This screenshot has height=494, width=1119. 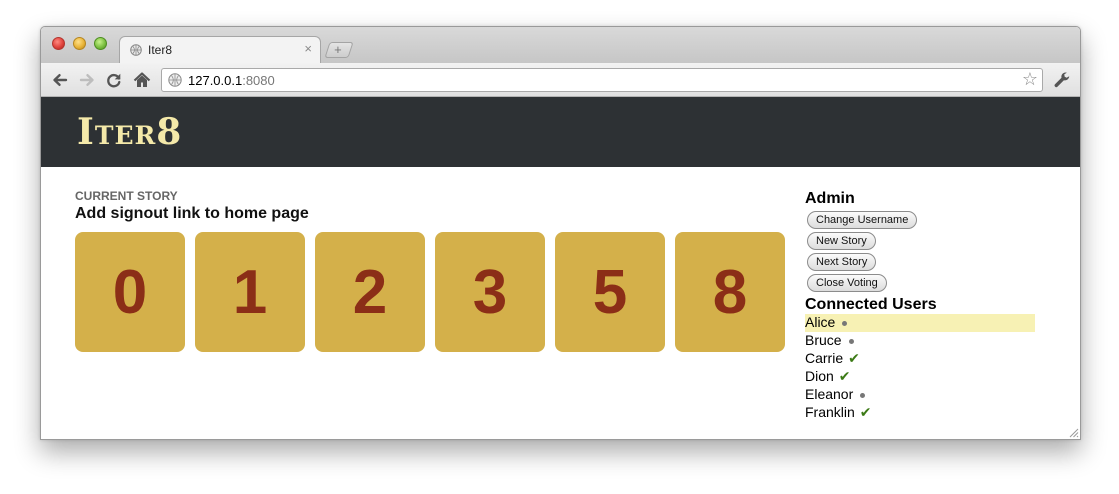 What do you see at coordinates (920, 413) in the screenshot?
I see `connected-user: Franklin ✔` at bounding box center [920, 413].